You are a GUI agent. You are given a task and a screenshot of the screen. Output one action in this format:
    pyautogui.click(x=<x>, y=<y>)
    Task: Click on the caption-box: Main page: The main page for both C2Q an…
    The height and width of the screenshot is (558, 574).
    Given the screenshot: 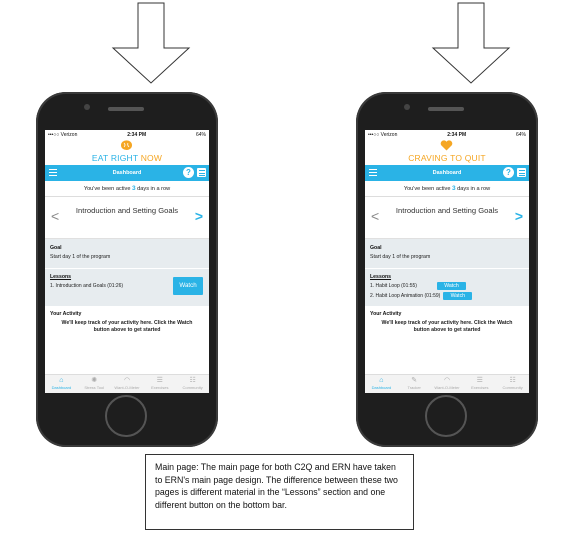 What is the action you would take?
    pyautogui.click(x=279, y=492)
    